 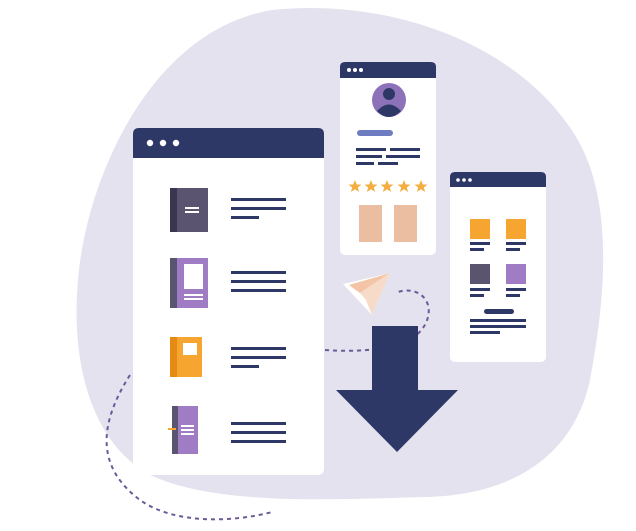 What do you see at coordinates (183, 430) in the screenshot?
I see `purple-notebook-icon` at bounding box center [183, 430].